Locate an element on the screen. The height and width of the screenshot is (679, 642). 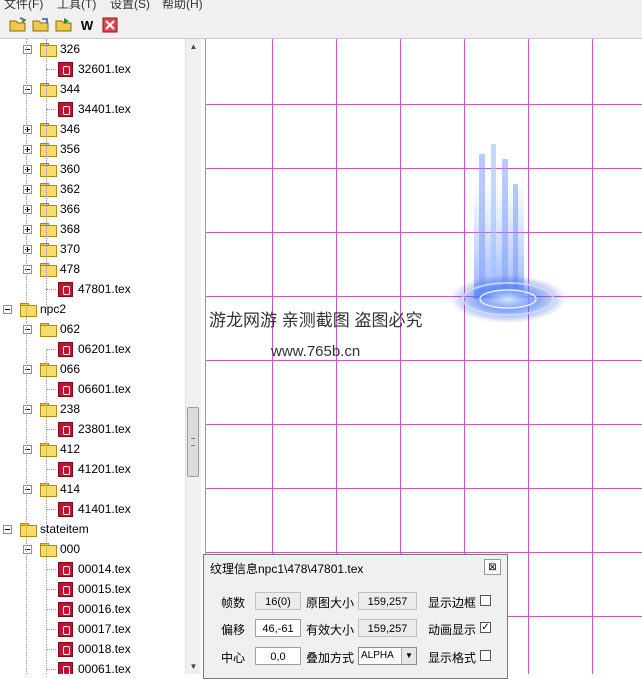
tree-folder-row: 326 is located at coordinates (92, 50).